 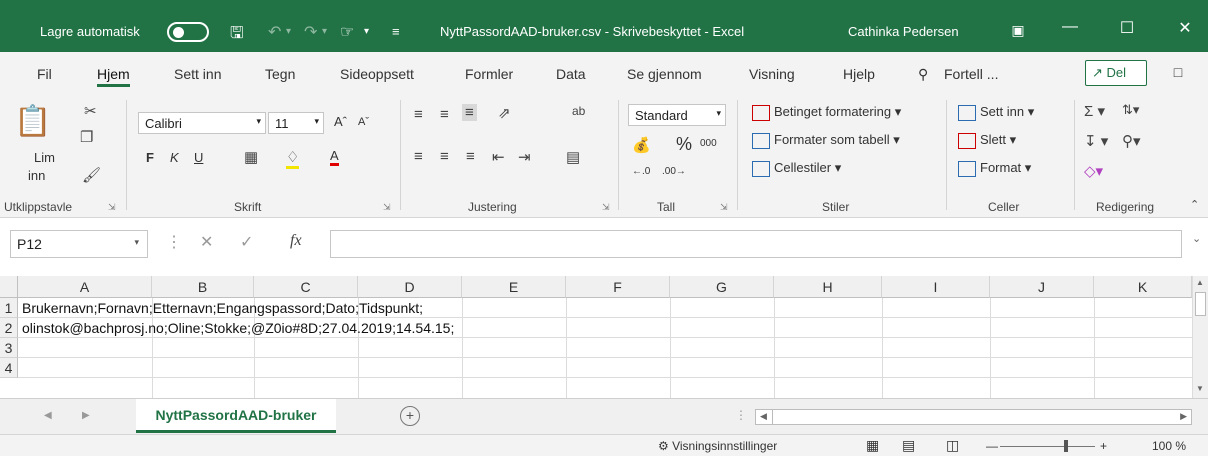 What do you see at coordinates (605, 368) in the screenshot?
I see `table-row` at bounding box center [605, 368].